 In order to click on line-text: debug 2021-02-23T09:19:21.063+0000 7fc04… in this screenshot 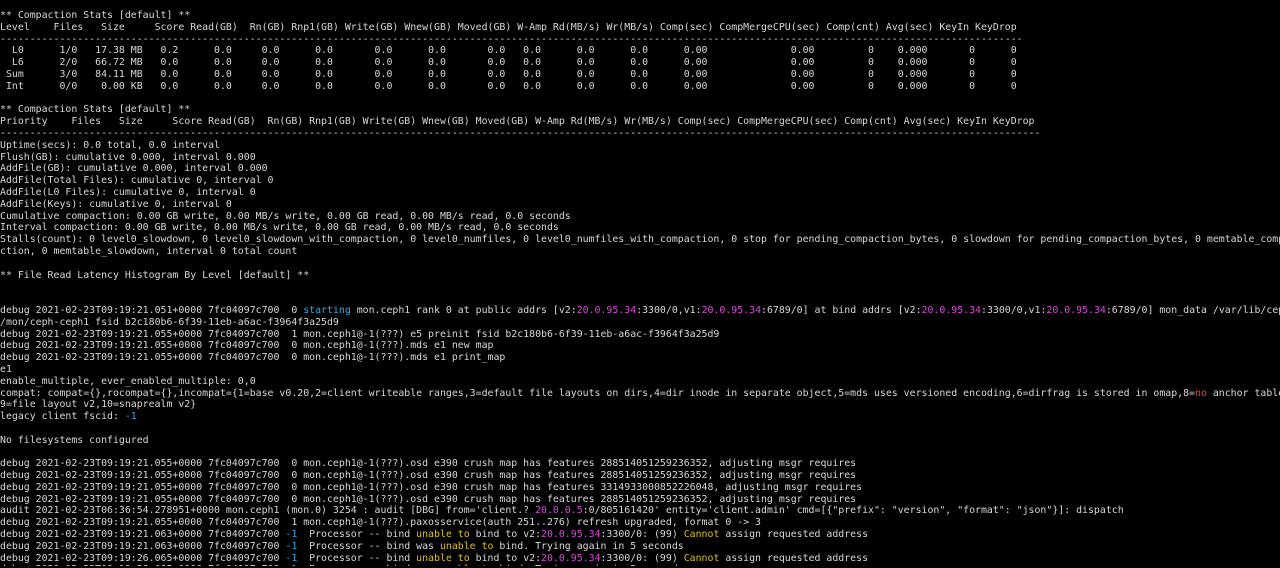, I will do `click(143, 546)`.